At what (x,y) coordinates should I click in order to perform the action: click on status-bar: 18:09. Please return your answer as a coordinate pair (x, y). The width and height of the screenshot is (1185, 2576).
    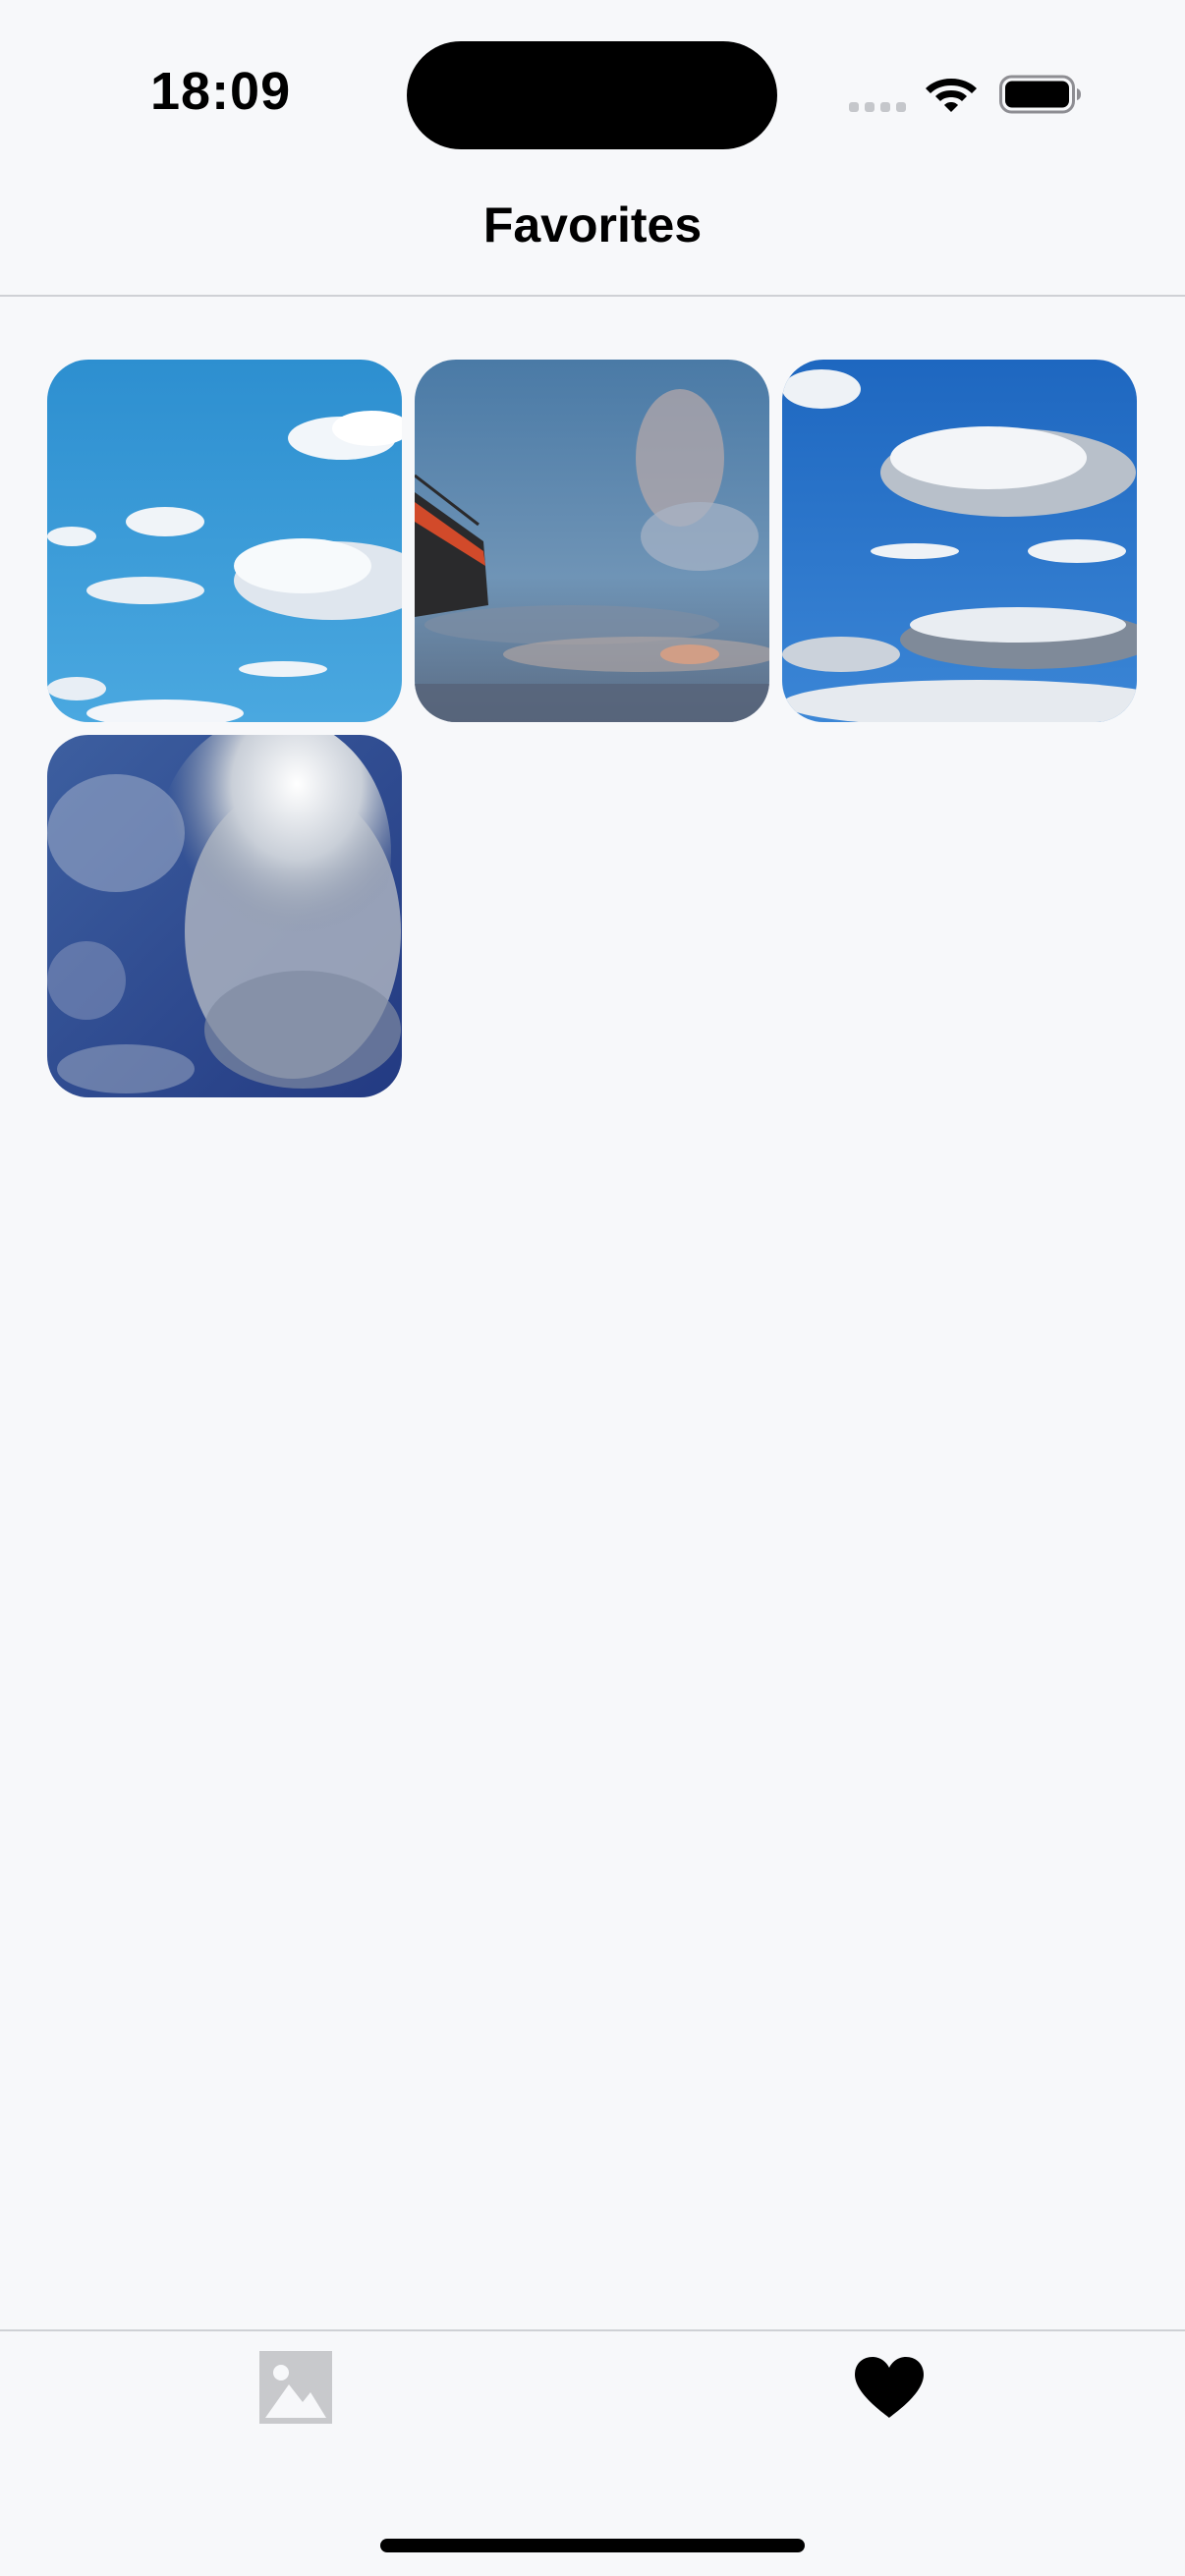
    Looking at the image, I should click on (592, 93).